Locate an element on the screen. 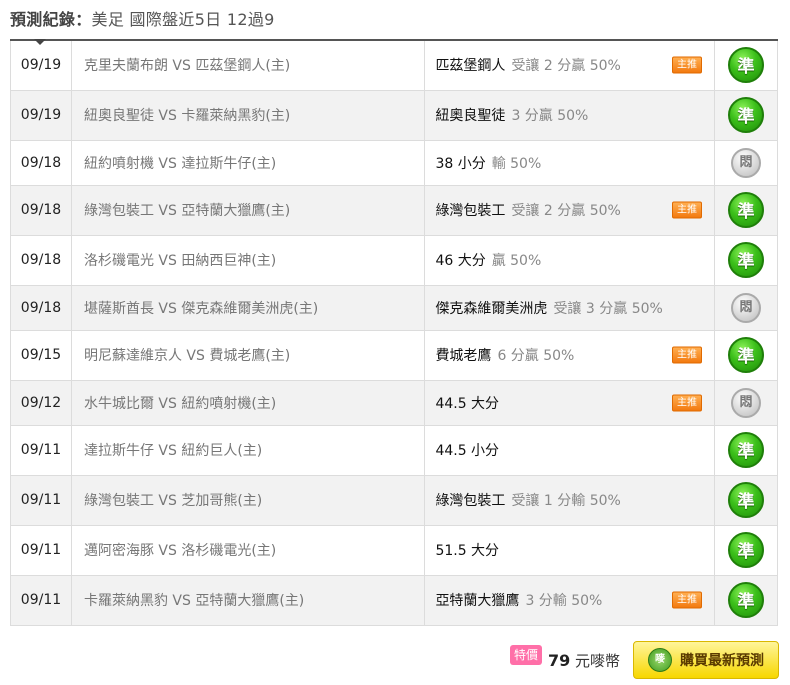 The height and width of the screenshot is (685, 790). pick-team: 44.5 大分 is located at coordinates (467, 403).